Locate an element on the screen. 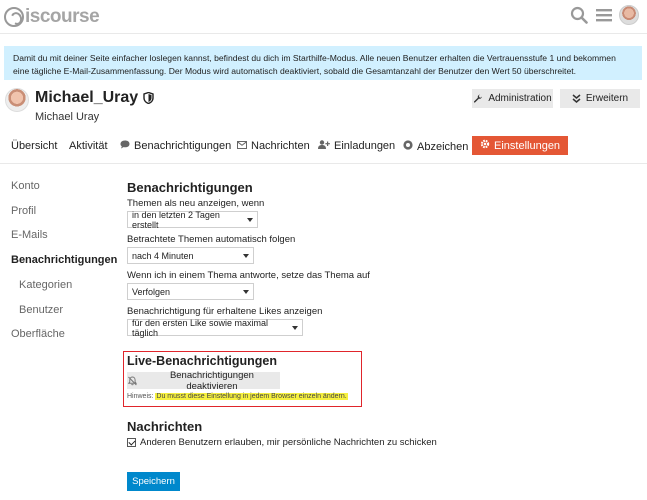  notifications-heading: Benachrichtigungen is located at coordinates (190, 187).